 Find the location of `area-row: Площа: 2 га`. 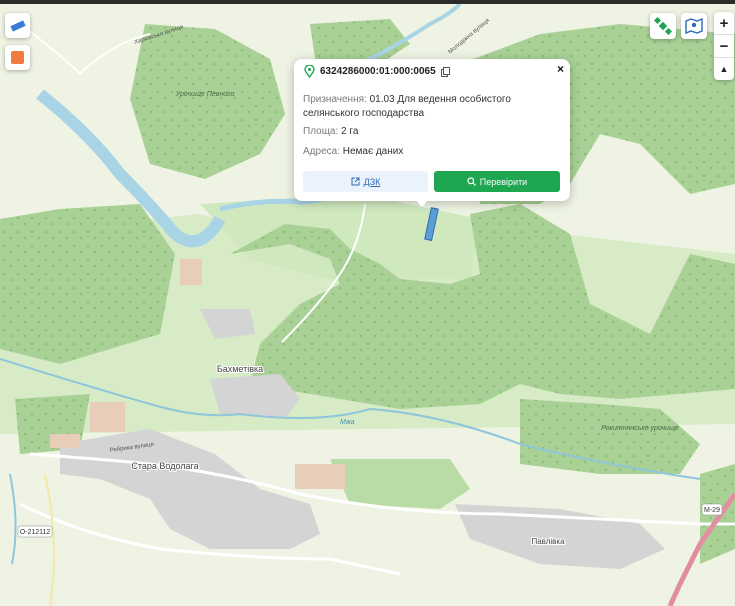

area-row: Площа: 2 га is located at coordinates (434, 132).